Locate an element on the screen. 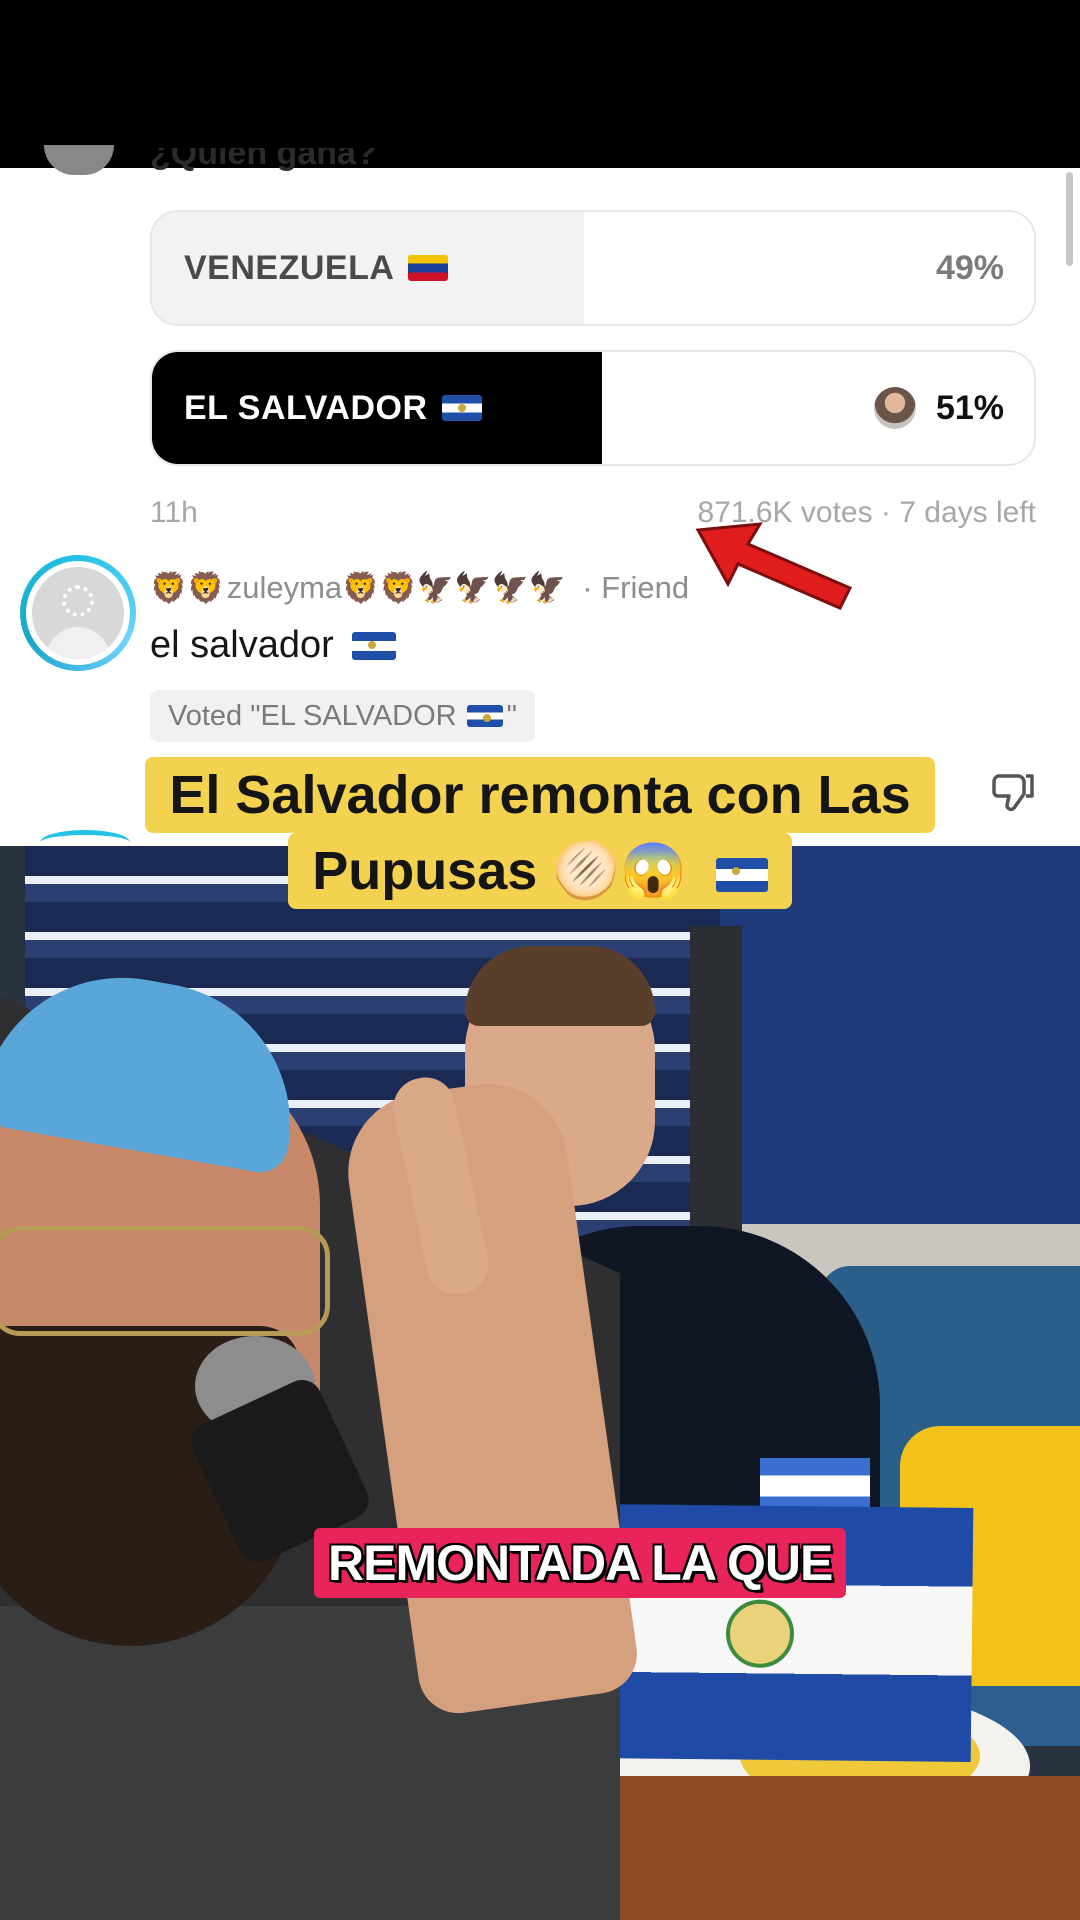 The image size is (1080, 1920). caption-line-1: El Salvador remonta con Las is located at coordinates (540, 795).